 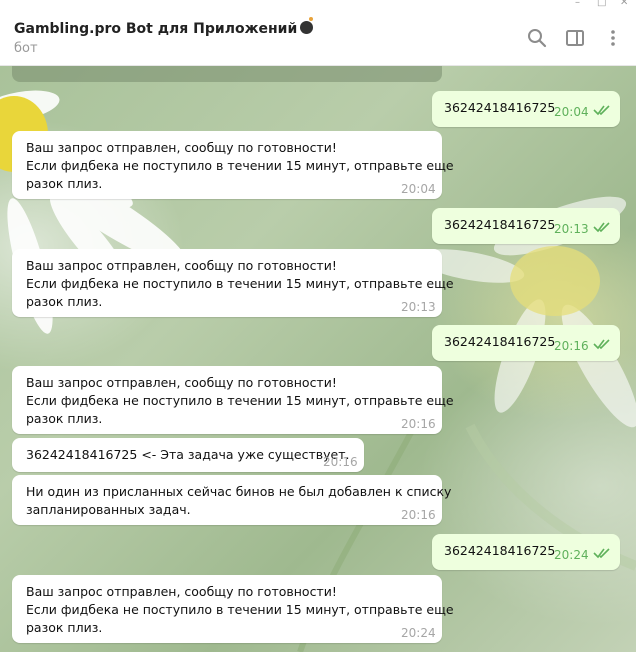 I want to click on outgoing-message: 36242418416725 20:16, so click(x=526, y=343).